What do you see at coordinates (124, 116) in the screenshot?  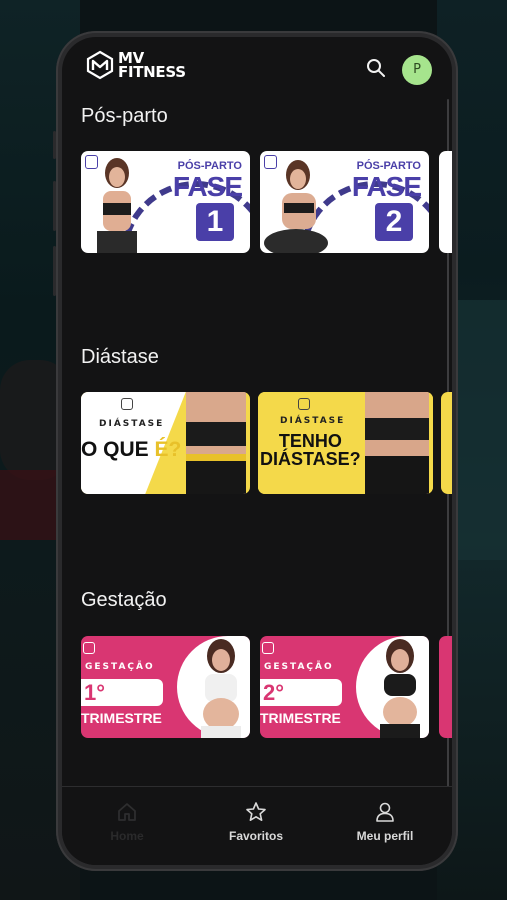 I see `section-title-pos-parto: Pós-parto` at bounding box center [124, 116].